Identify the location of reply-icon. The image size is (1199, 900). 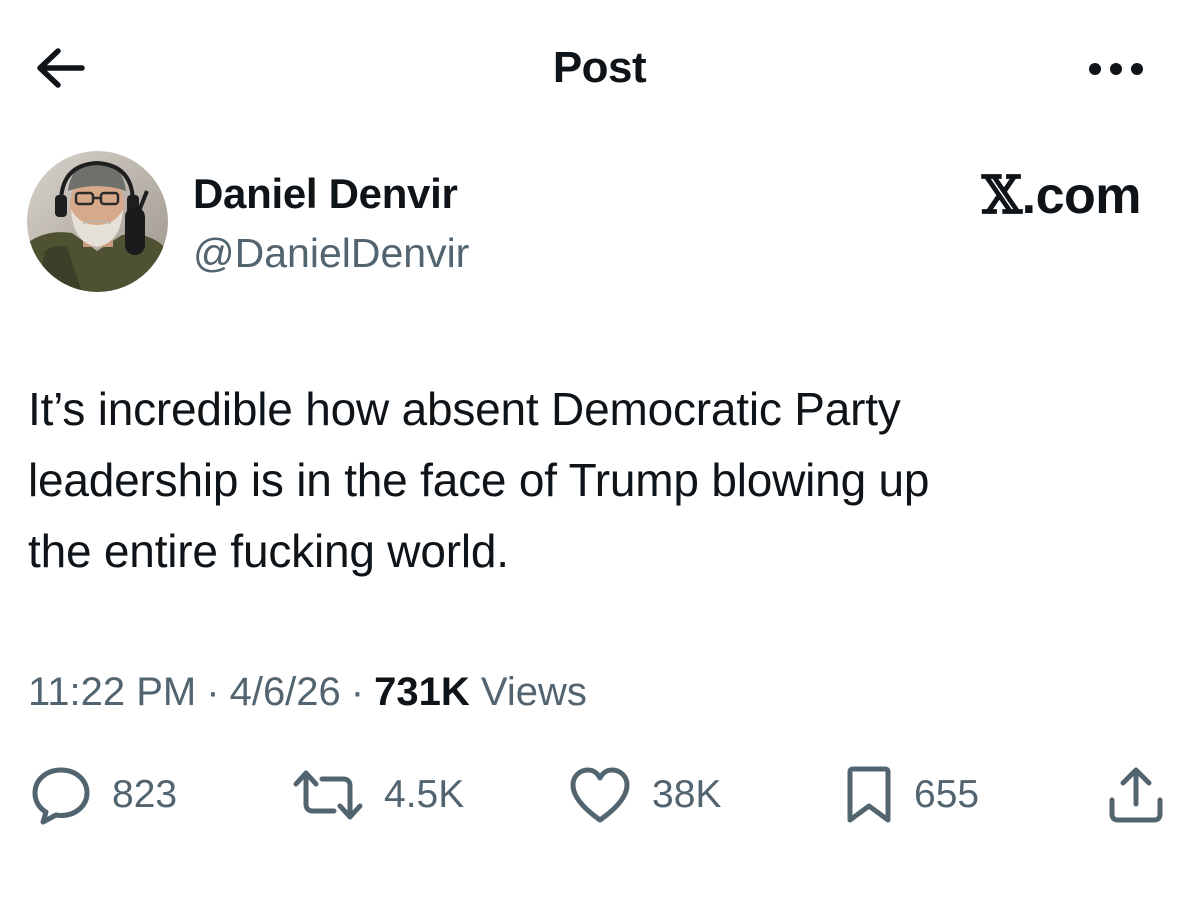
(61, 796).